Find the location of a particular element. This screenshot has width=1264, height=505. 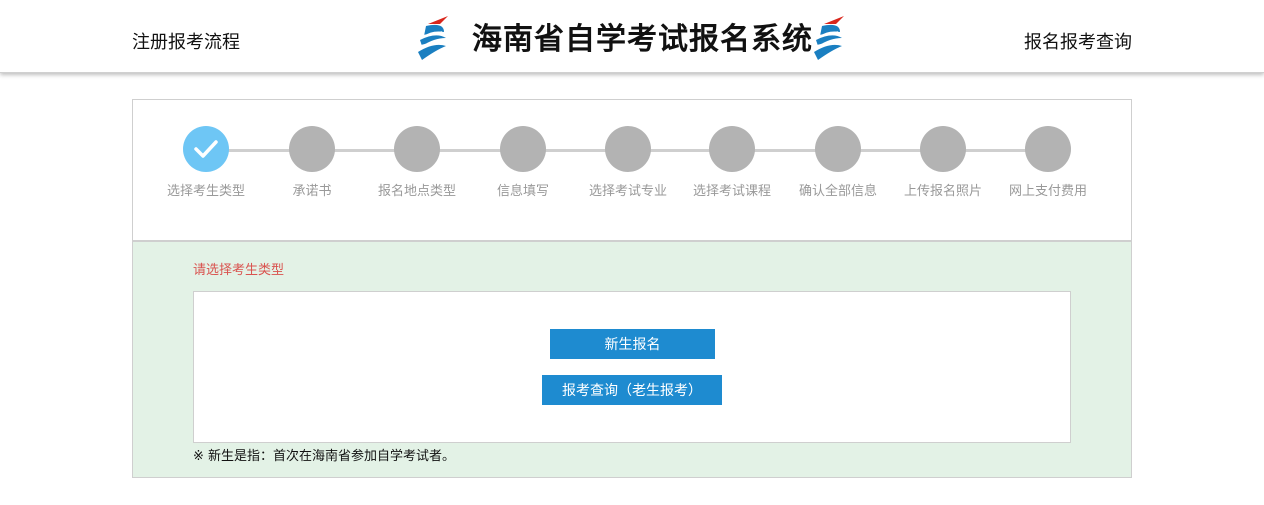

brand: 海南省自学考试报名系统 is located at coordinates (634, 39).